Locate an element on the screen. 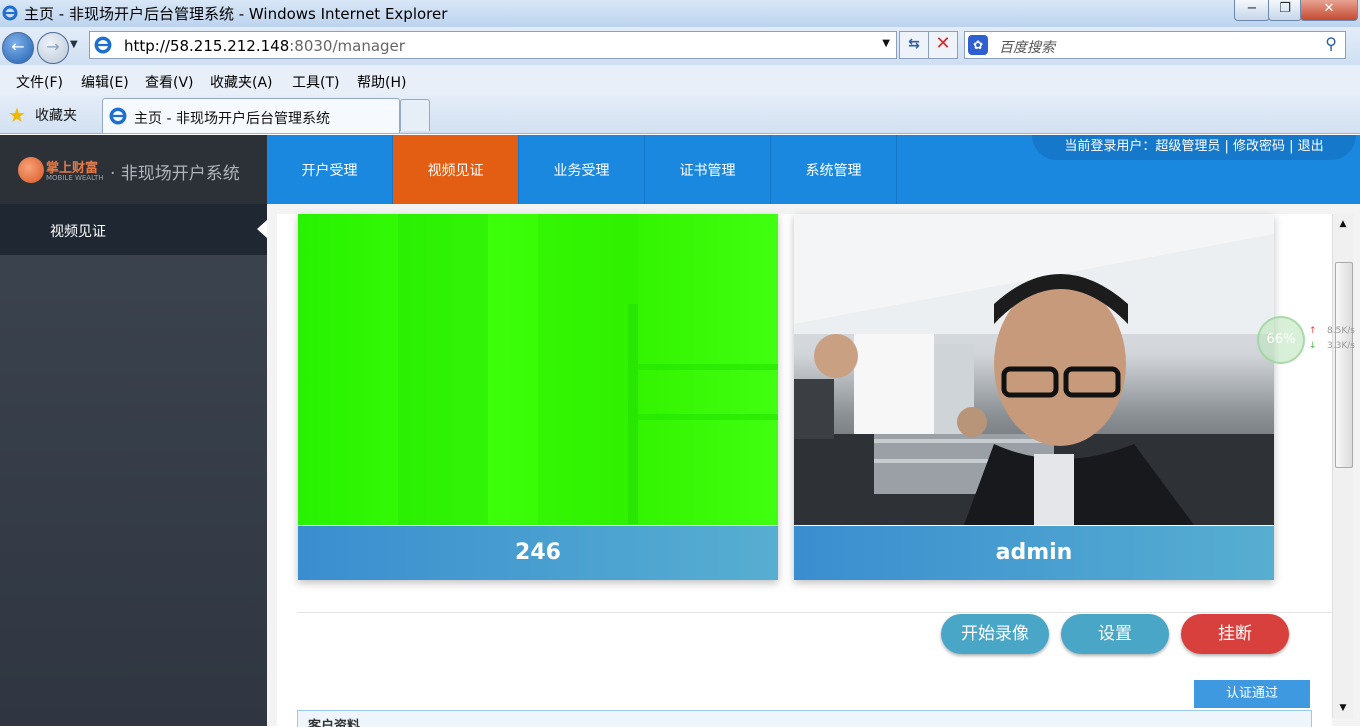 This screenshot has width=1360, height=727. video-caption-local: admin is located at coordinates (1034, 553).